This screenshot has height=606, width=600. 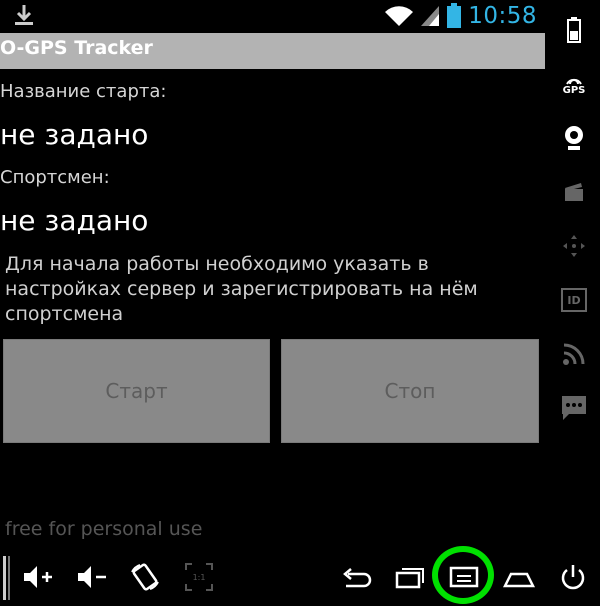 I want to click on recent-apps-icon, so click(x=411, y=577).